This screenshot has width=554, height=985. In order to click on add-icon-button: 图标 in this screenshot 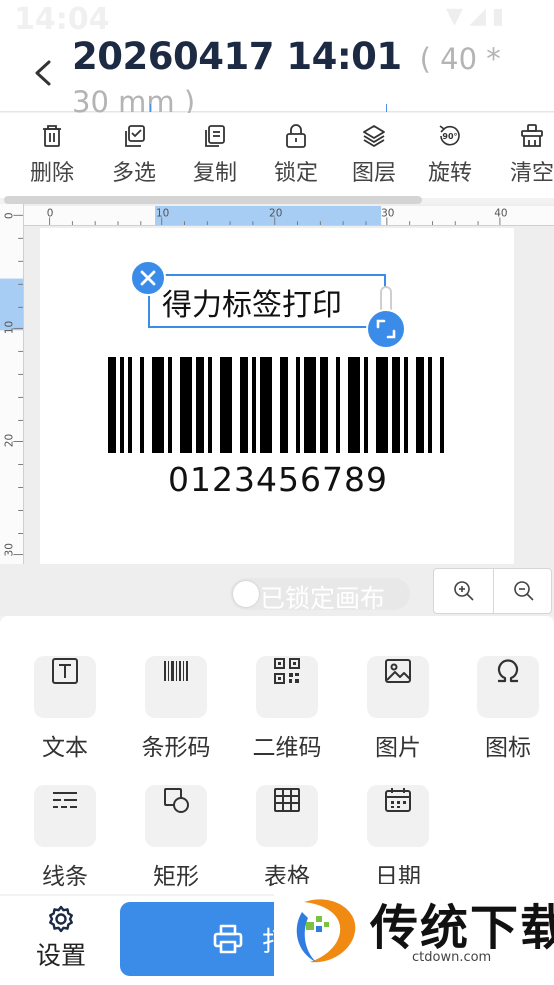, I will do `click(505, 701)`.